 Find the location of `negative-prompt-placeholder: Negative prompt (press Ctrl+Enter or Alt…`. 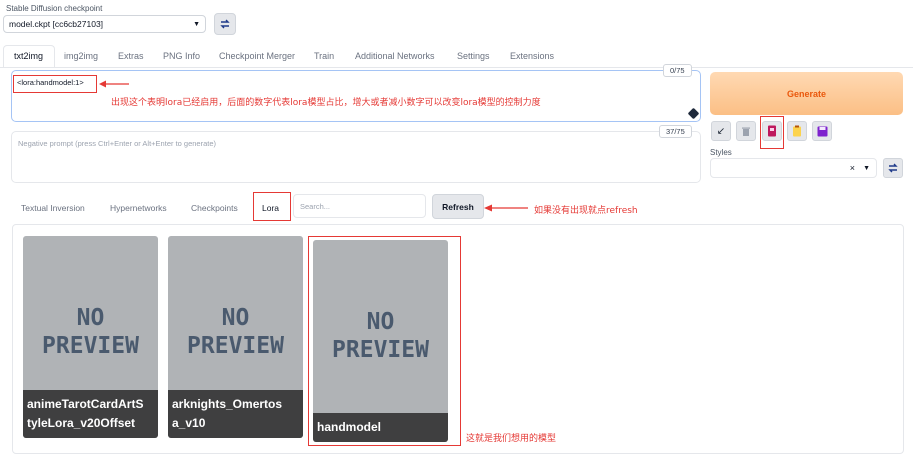

negative-prompt-placeholder: Negative prompt (press Ctrl+Enter or Alt… is located at coordinates (117, 143).